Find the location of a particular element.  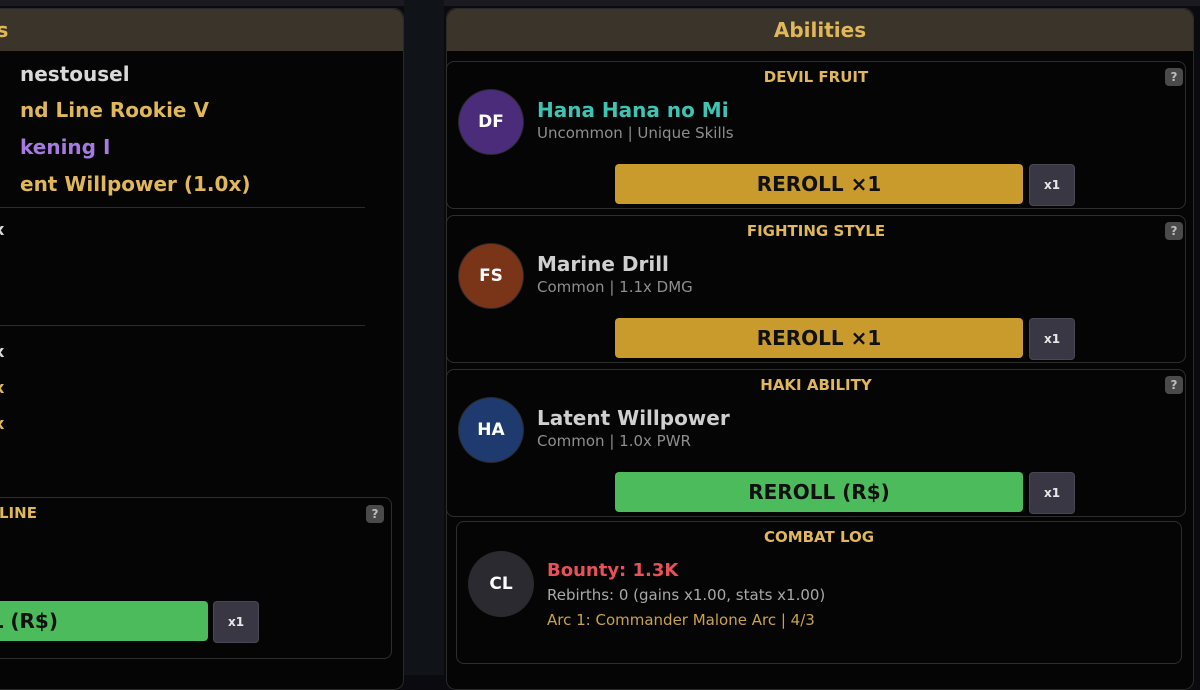

arc-text: Arc 1: Commander Malone Arc | 4/3 is located at coordinates (681, 620).